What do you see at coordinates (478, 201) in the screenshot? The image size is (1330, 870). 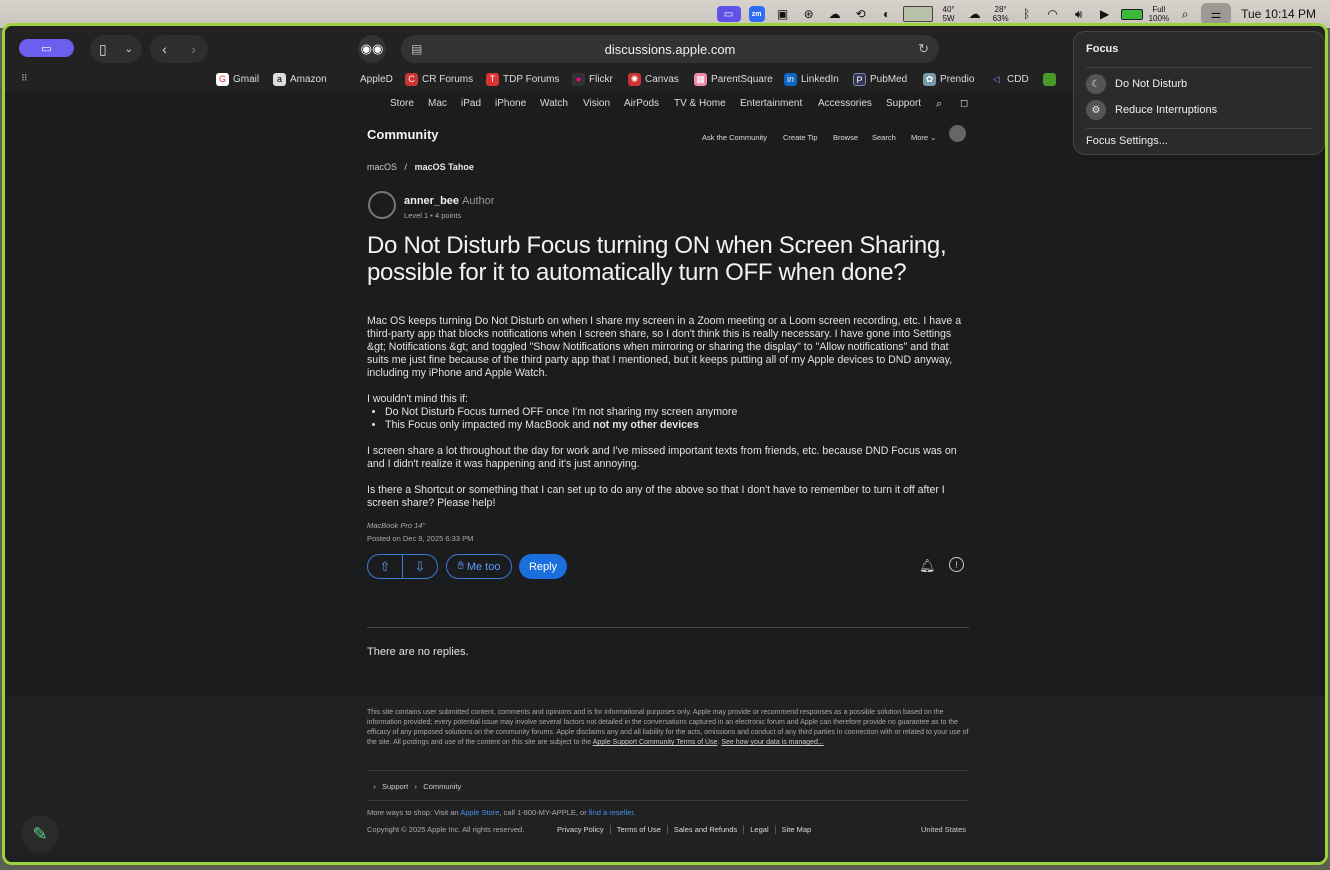 I see `author-tag: Author` at bounding box center [478, 201].